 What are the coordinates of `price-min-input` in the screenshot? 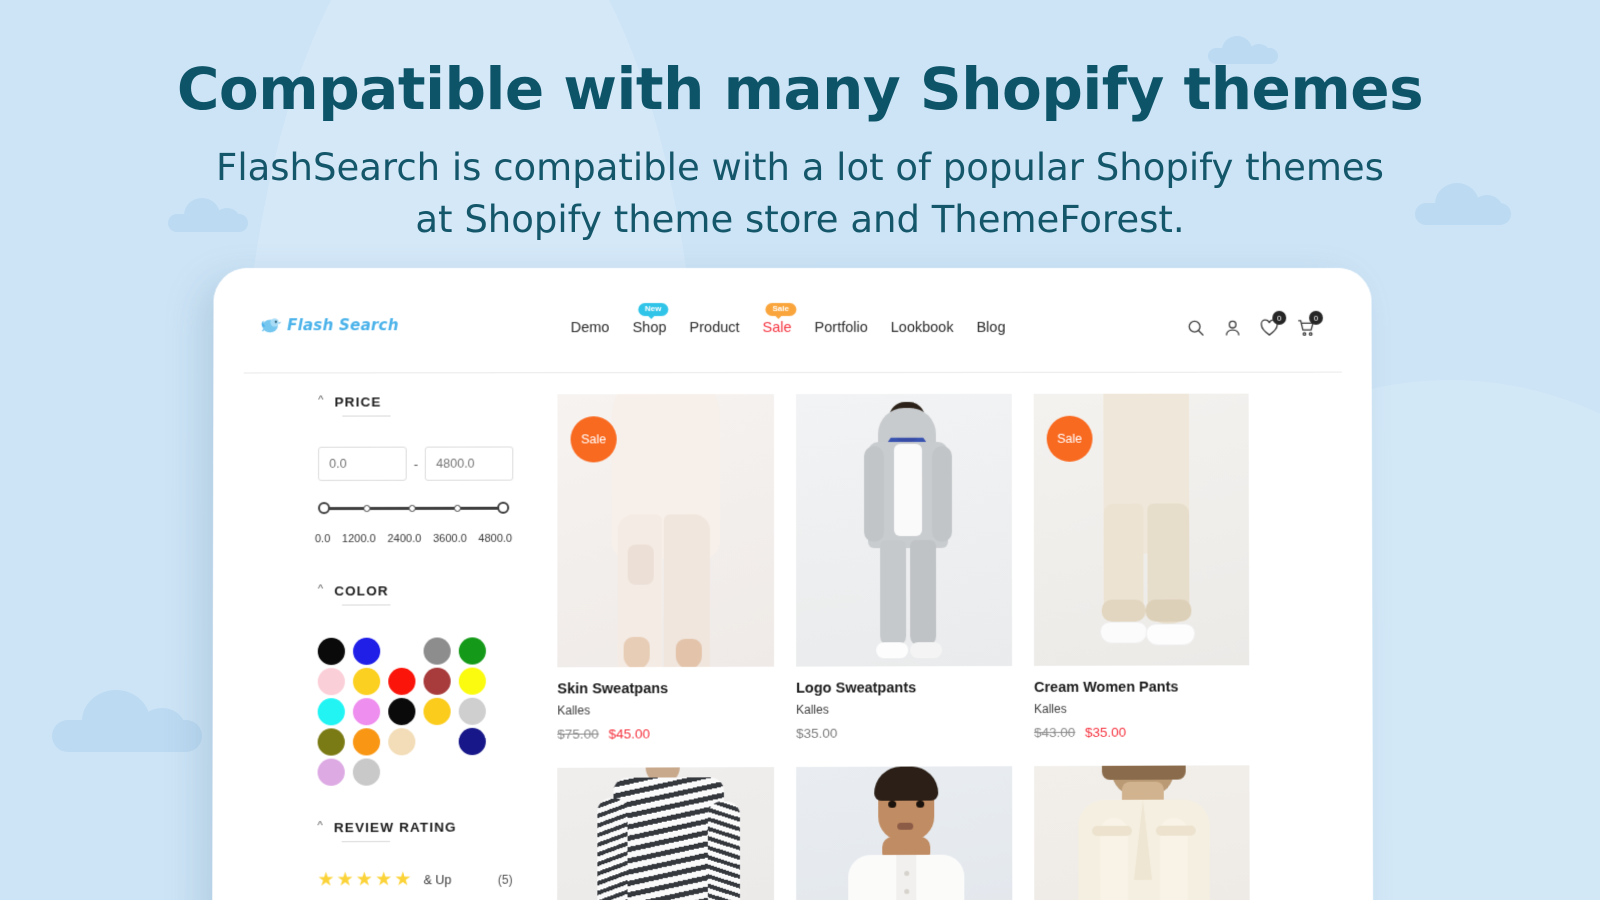 It's located at (362, 463).